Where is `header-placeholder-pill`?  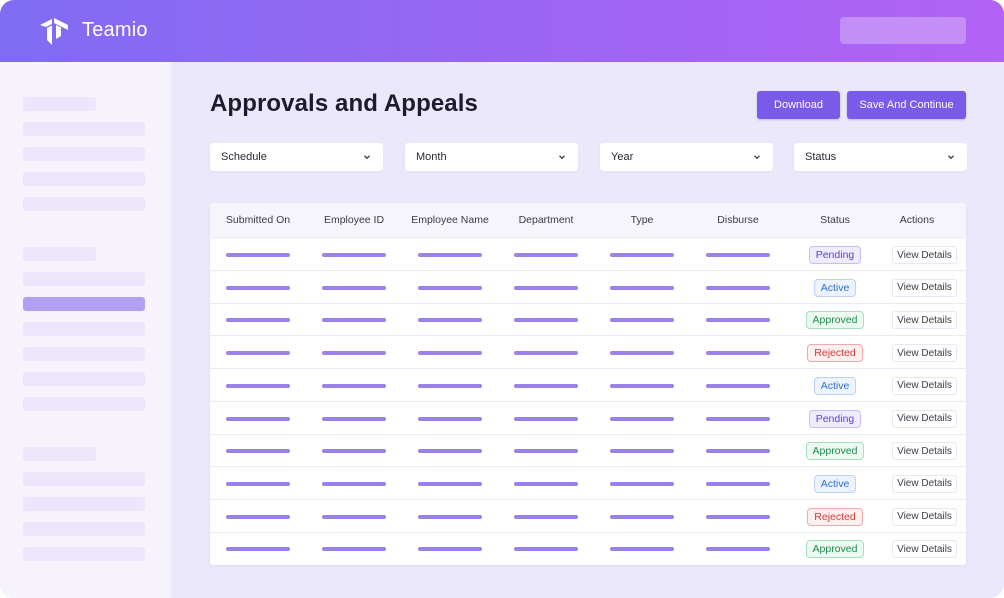
header-placeholder-pill is located at coordinates (903, 30).